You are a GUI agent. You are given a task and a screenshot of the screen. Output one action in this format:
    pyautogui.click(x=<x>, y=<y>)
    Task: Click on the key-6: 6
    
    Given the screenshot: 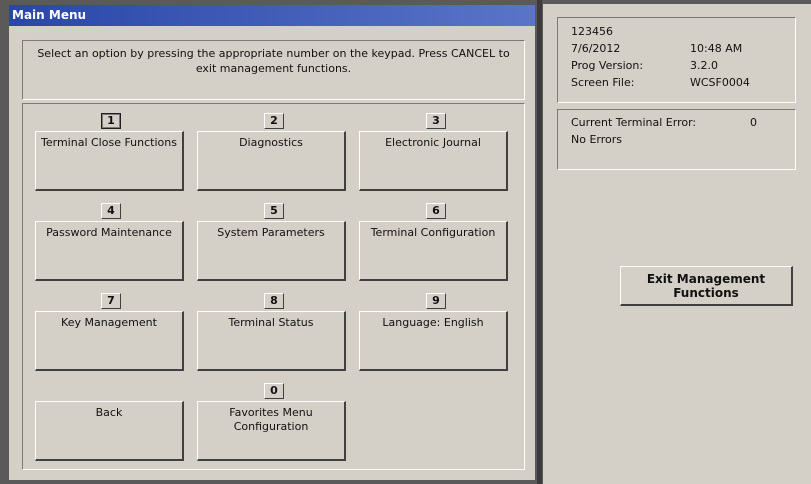 What is the action you would take?
    pyautogui.click(x=436, y=211)
    